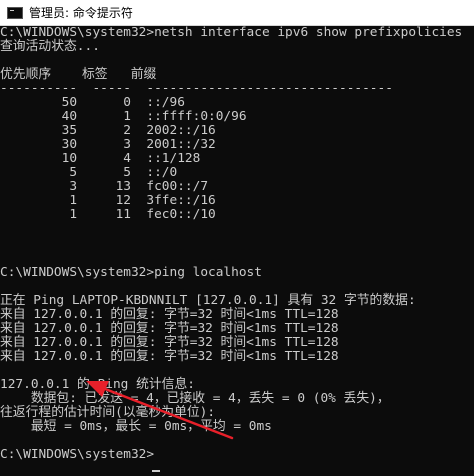 This screenshot has width=474, height=476. I want to click on cmd-icon, so click(15, 12).